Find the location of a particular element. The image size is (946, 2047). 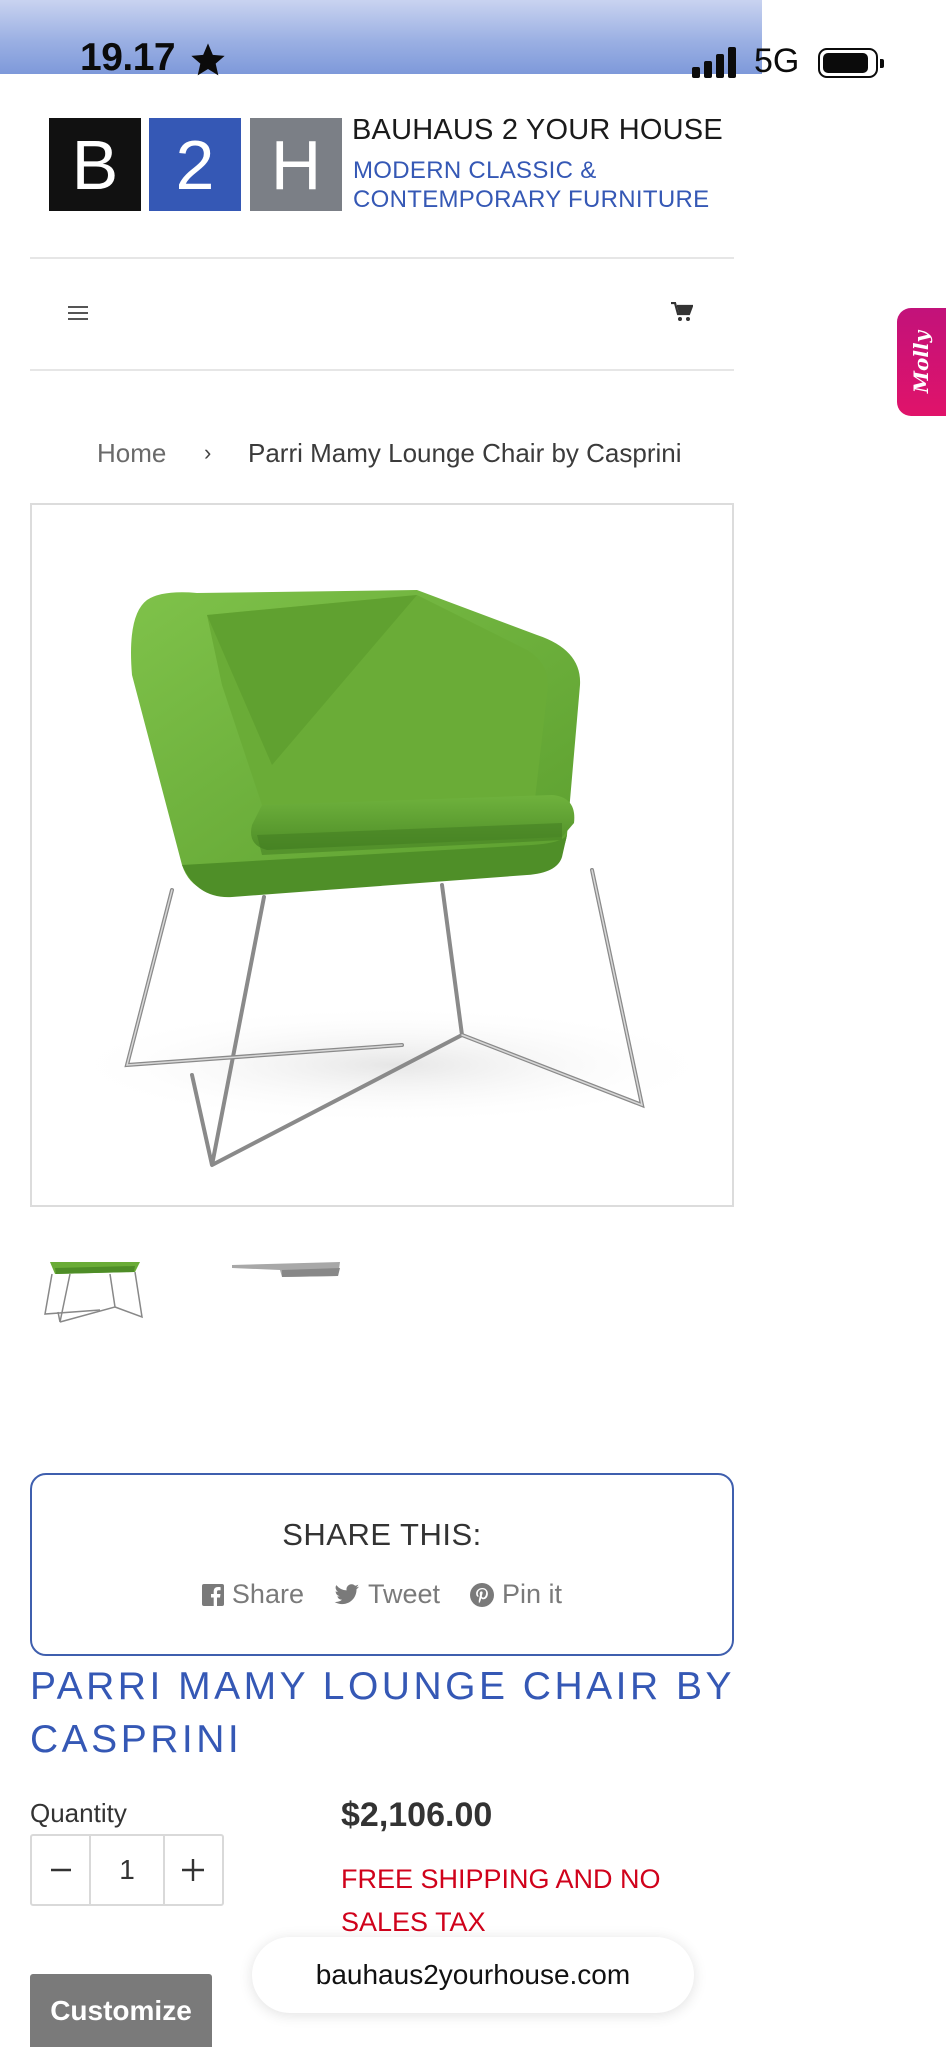

quantity-input: 1 is located at coordinates (127, 1870).